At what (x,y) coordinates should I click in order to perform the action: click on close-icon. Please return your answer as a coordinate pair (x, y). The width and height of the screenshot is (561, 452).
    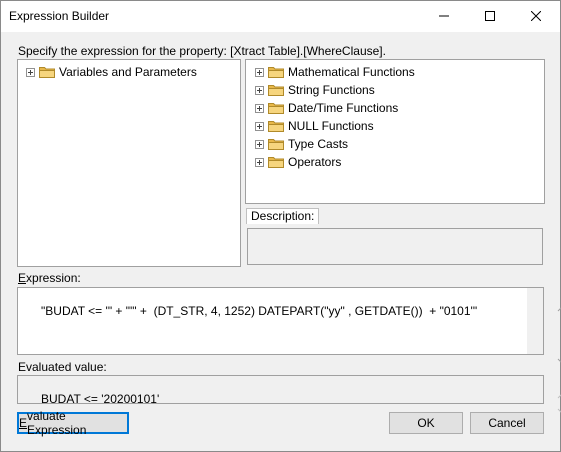
    Looking at the image, I should click on (536, 17).